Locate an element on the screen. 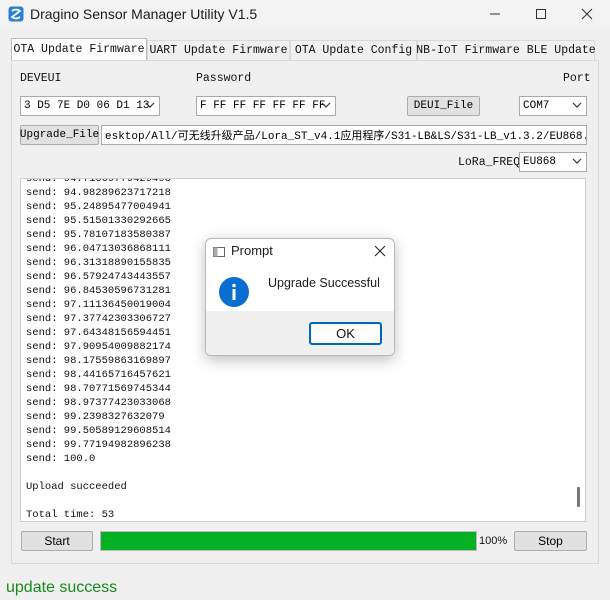 The height and width of the screenshot is (600, 610). tab-nb-iot-firmware-ble-update: NB-IoT Firmware BLE Update is located at coordinates (506, 50).